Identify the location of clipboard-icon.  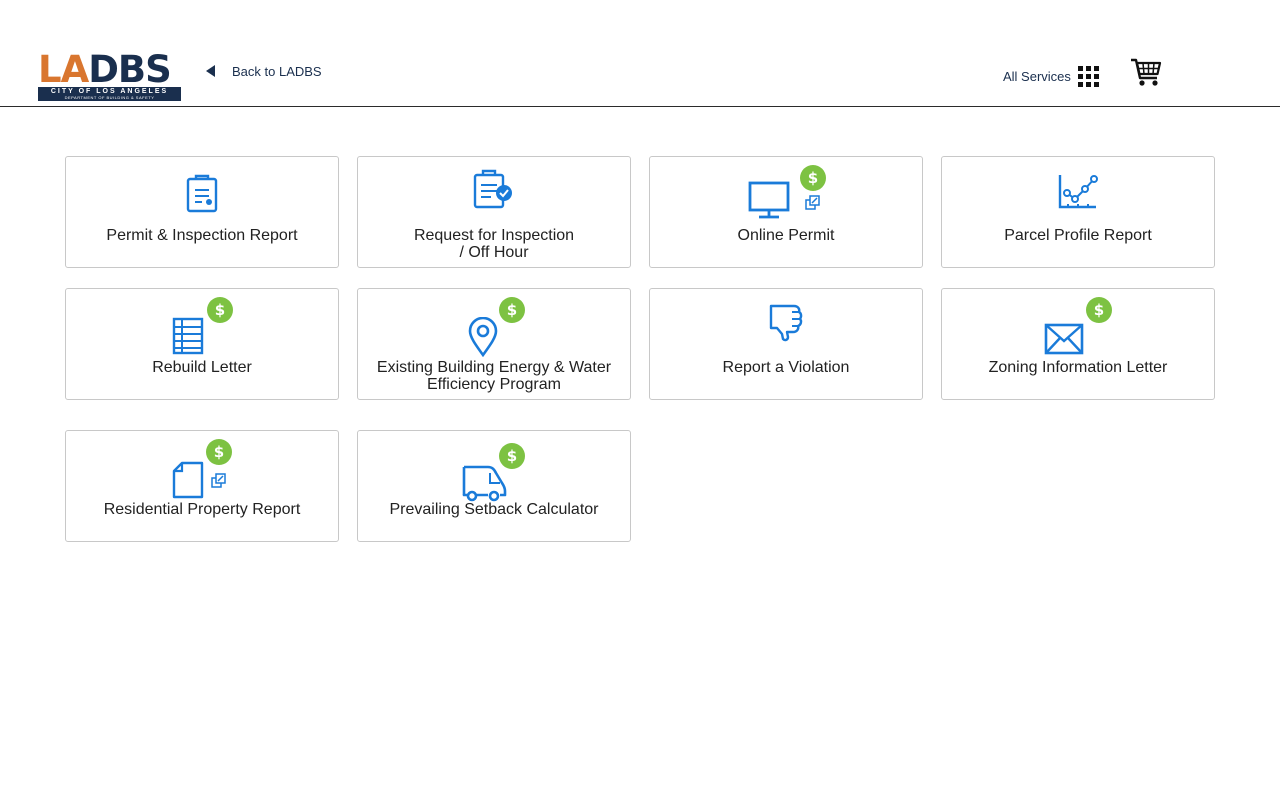
(202, 193).